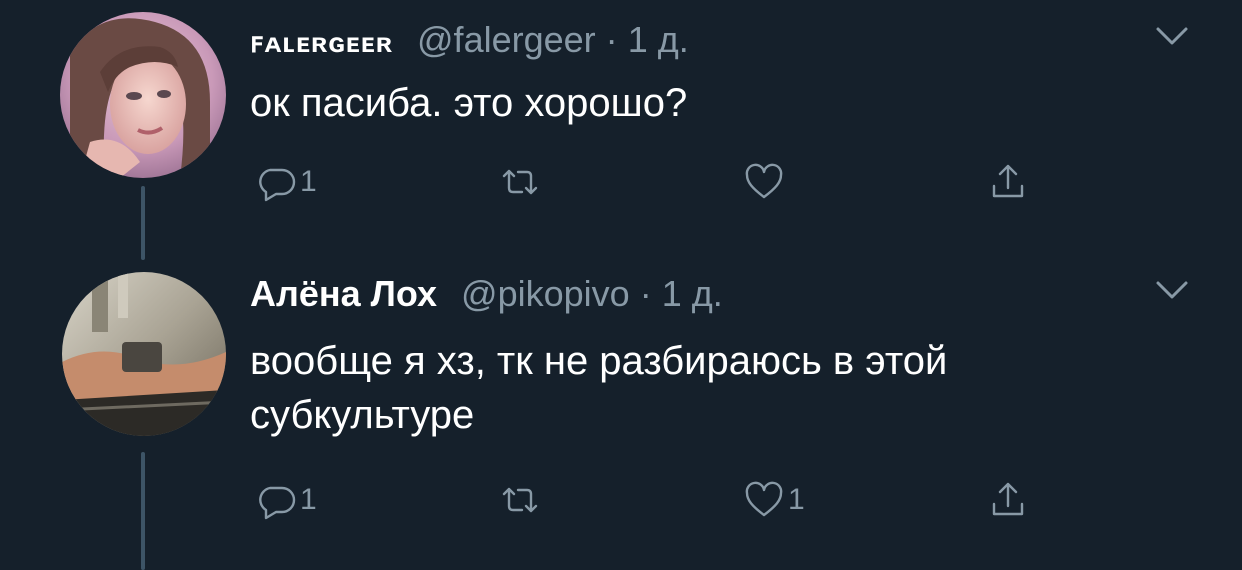  Describe the element at coordinates (469, 103) in the screenshot. I see `tweet-text: ок пасиба. это хорошо?` at that location.